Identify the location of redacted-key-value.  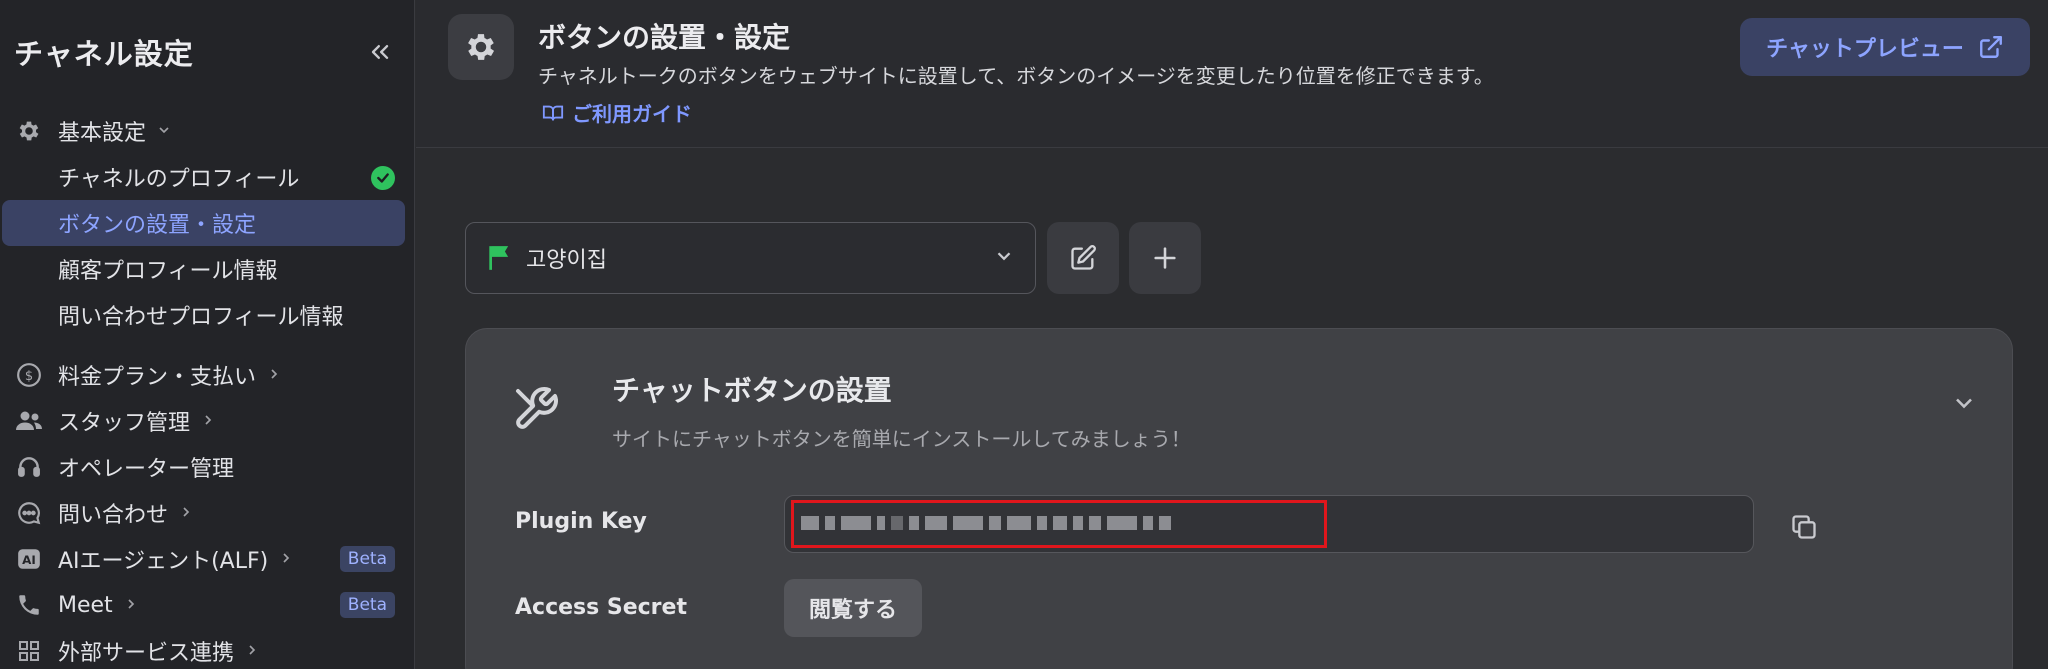
(986, 523).